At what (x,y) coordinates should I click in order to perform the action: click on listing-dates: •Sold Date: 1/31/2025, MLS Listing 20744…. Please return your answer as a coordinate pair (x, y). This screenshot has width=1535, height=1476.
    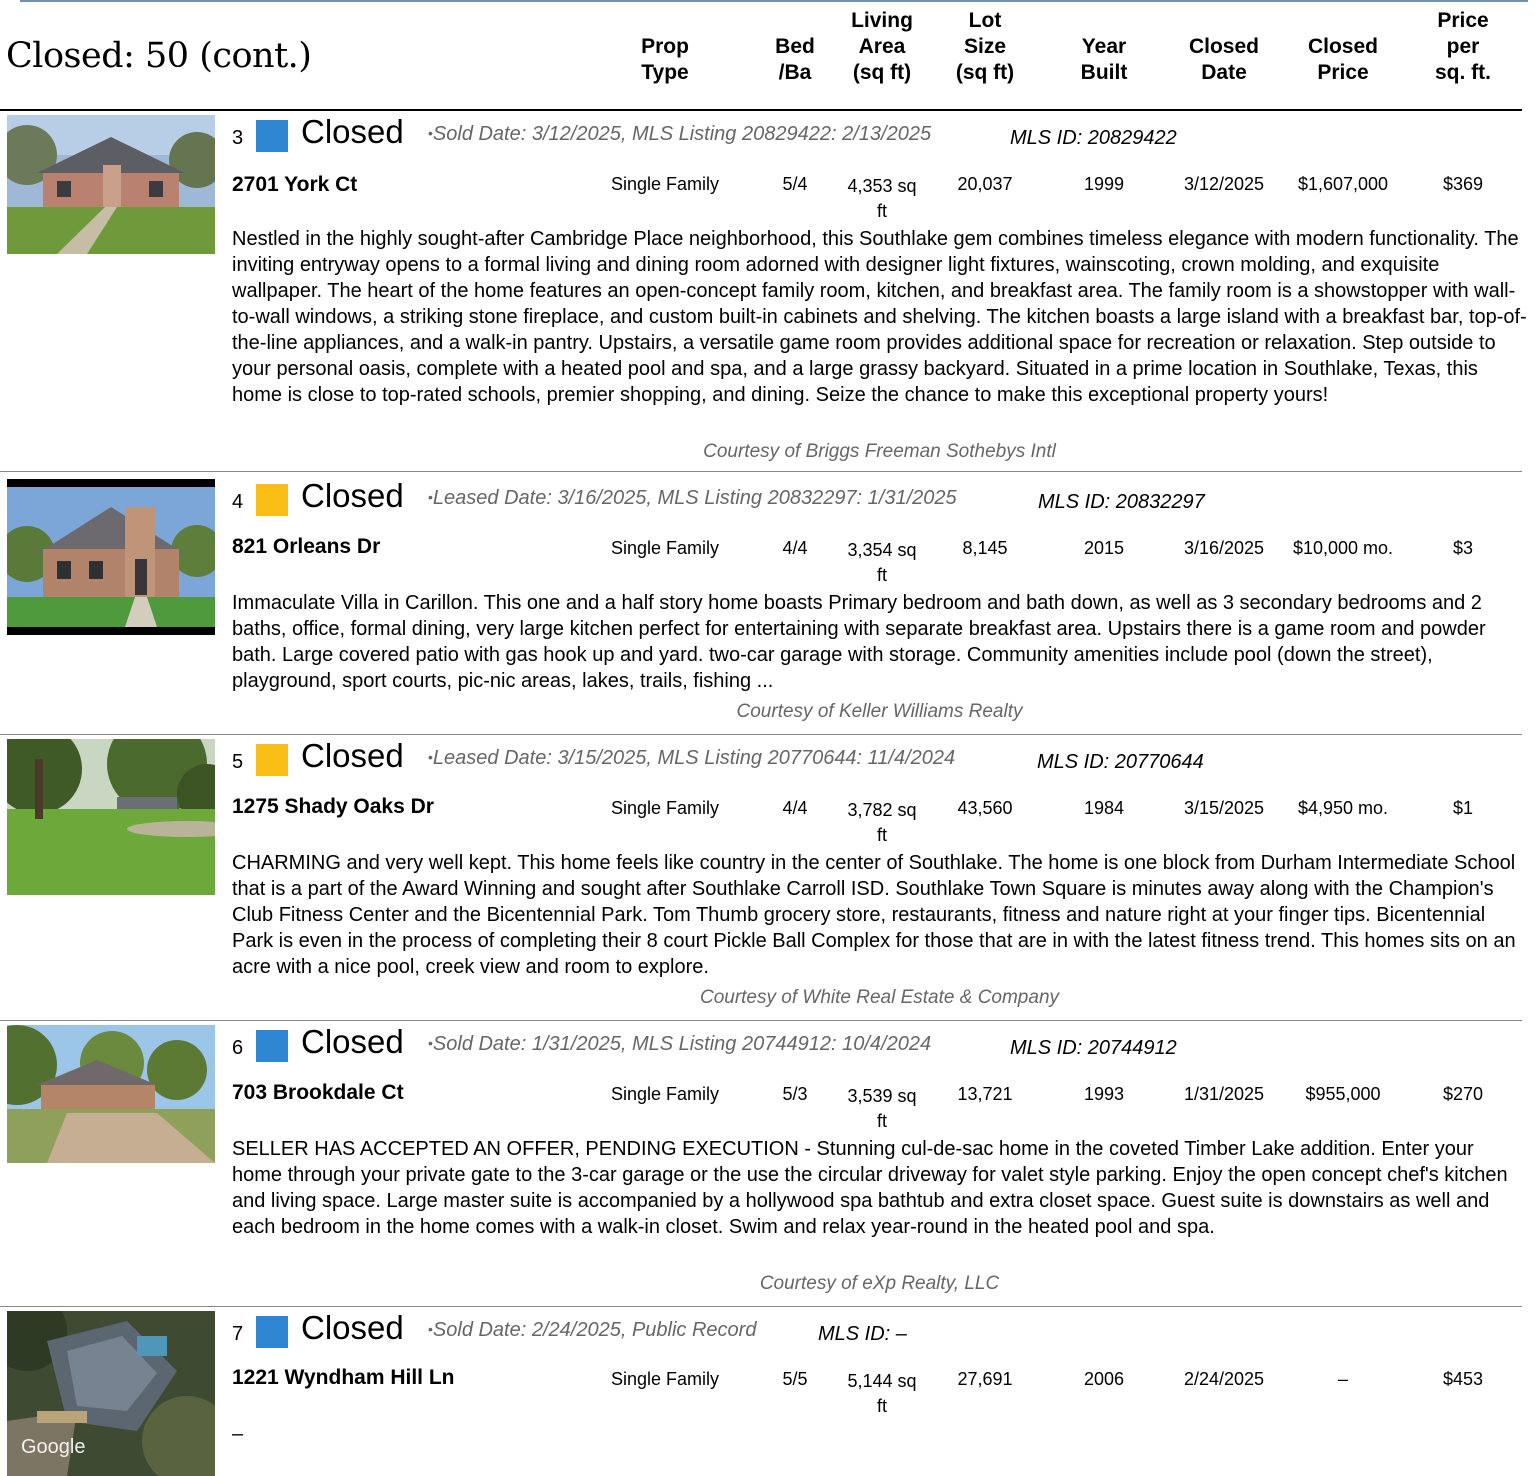
    Looking at the image, I should click on (680, 1044).